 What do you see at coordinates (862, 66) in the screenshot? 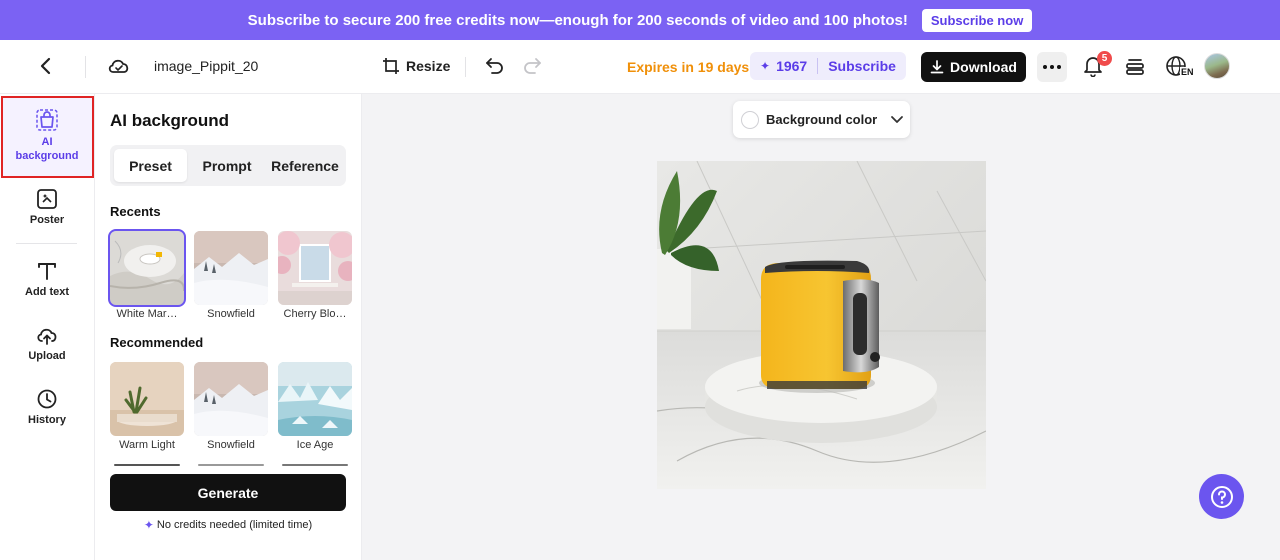
I see `header-subscribe-link: Subscribe` at bounding box center [862, 66].